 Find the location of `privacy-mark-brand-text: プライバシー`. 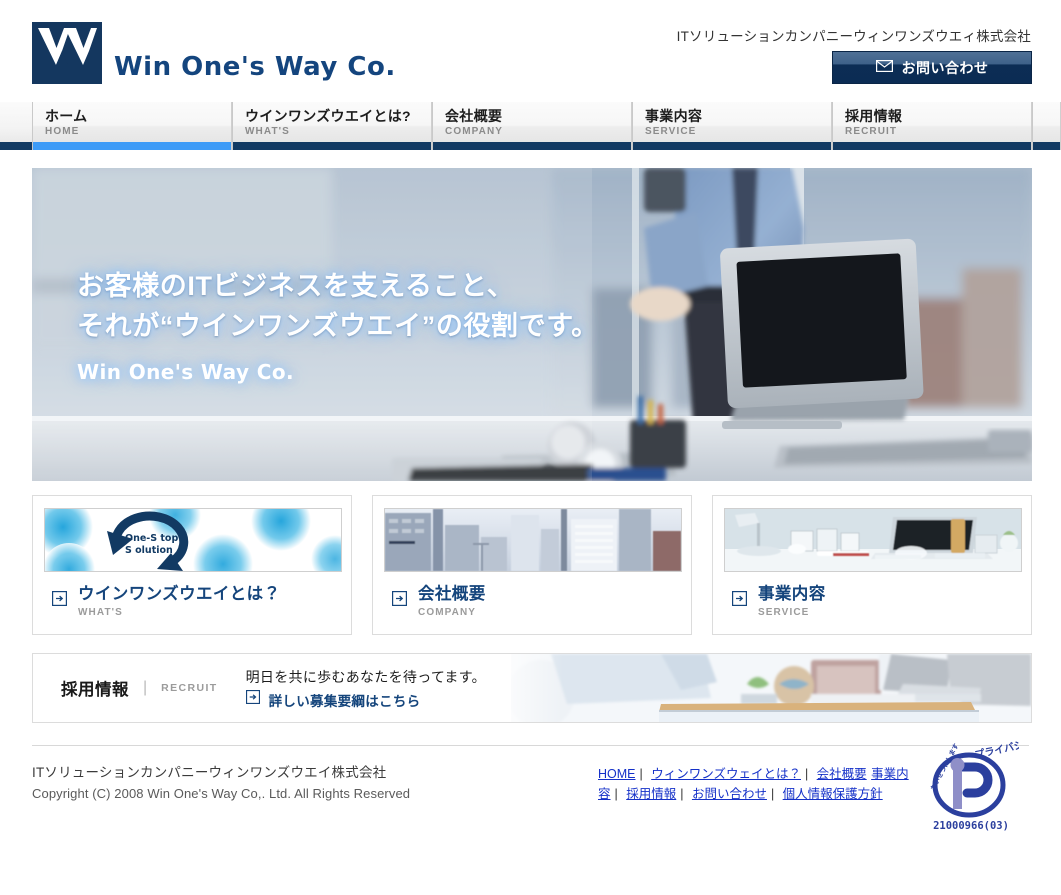

privacy-mark-brand-text: プライバシー is located at coordinates (996, 751).